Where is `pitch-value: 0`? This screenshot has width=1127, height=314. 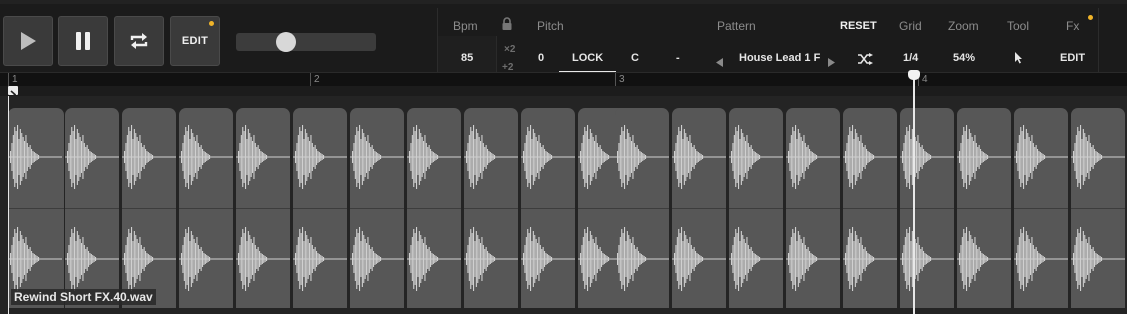 pitch-value: 0 is located at coordinates (541, 58).